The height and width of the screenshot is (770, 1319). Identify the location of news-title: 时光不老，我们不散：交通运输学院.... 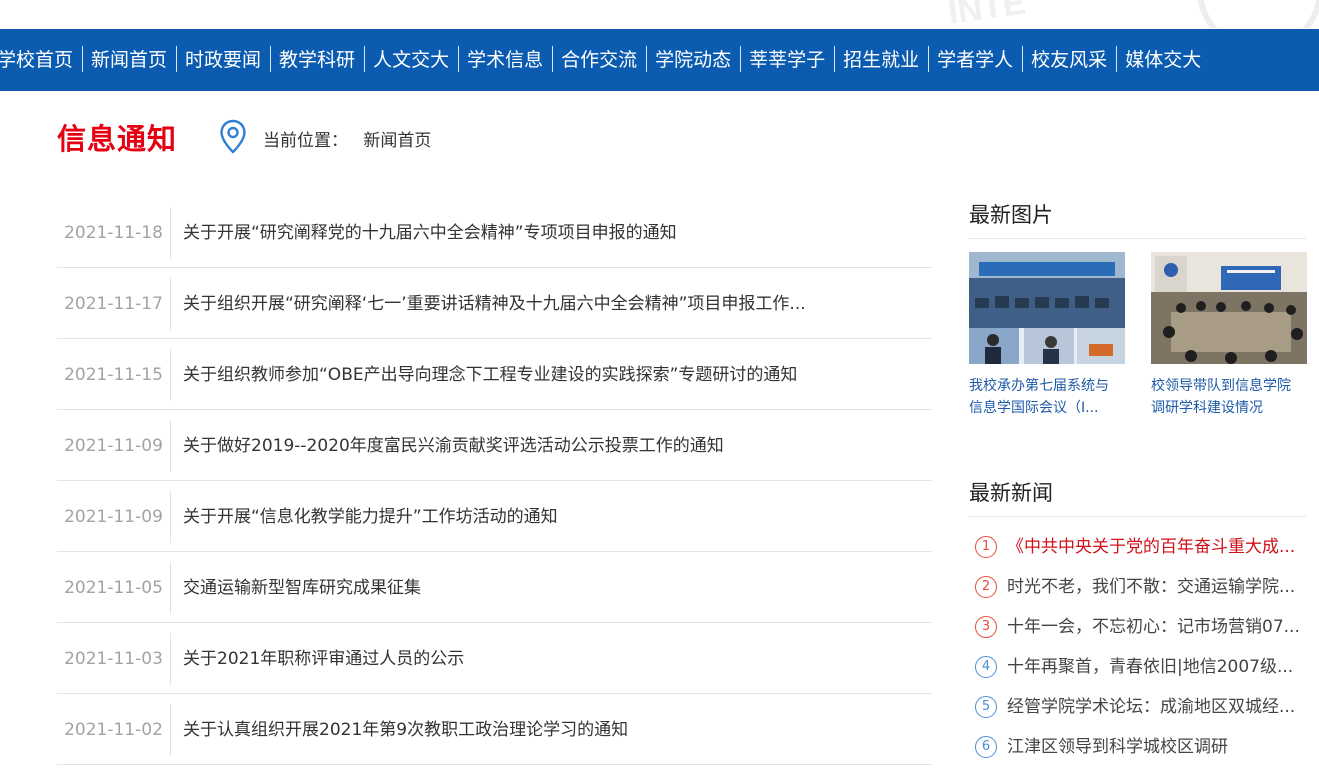
(1151, 587).